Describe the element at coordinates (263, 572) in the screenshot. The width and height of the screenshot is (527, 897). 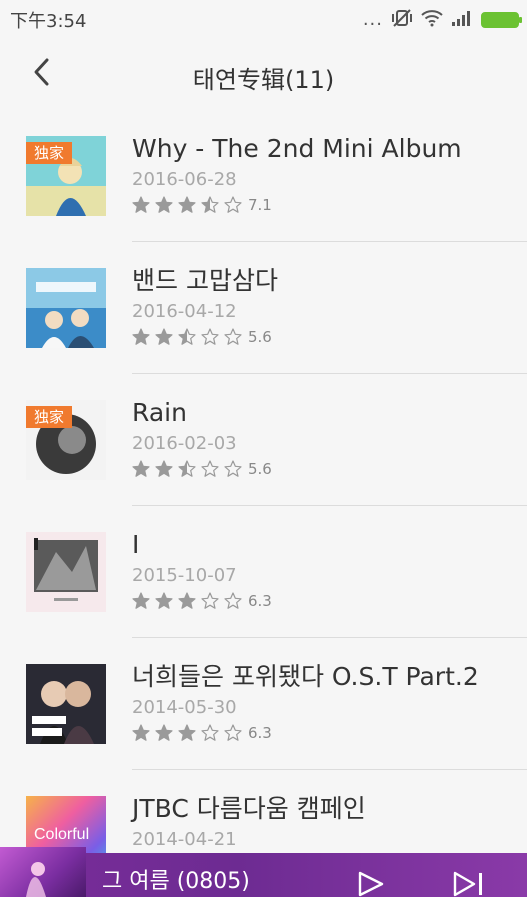
I see `album-row: I 2015-10-07 6.3` at that location.